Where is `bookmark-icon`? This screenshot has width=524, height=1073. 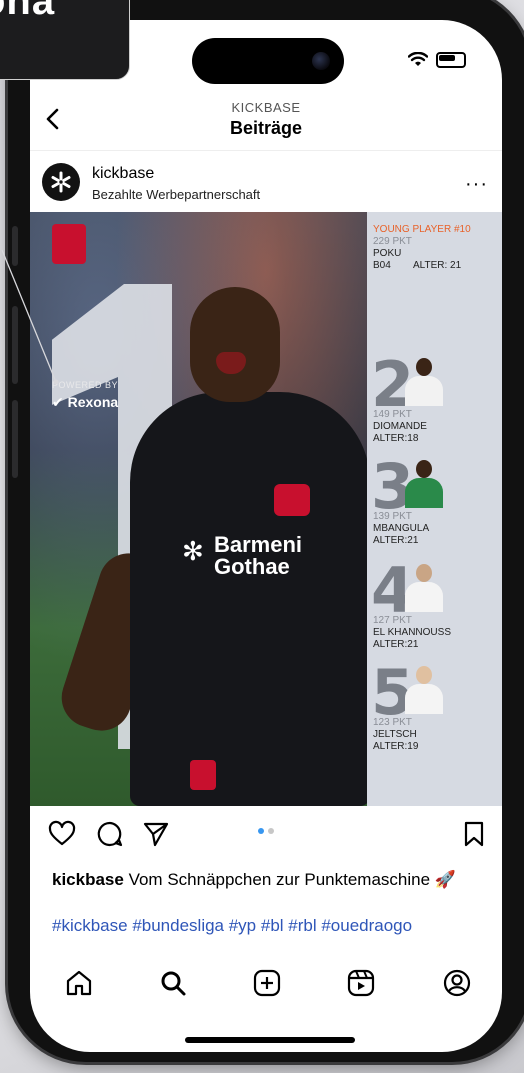 bookmark-icon is located at coordinates (474, 834).